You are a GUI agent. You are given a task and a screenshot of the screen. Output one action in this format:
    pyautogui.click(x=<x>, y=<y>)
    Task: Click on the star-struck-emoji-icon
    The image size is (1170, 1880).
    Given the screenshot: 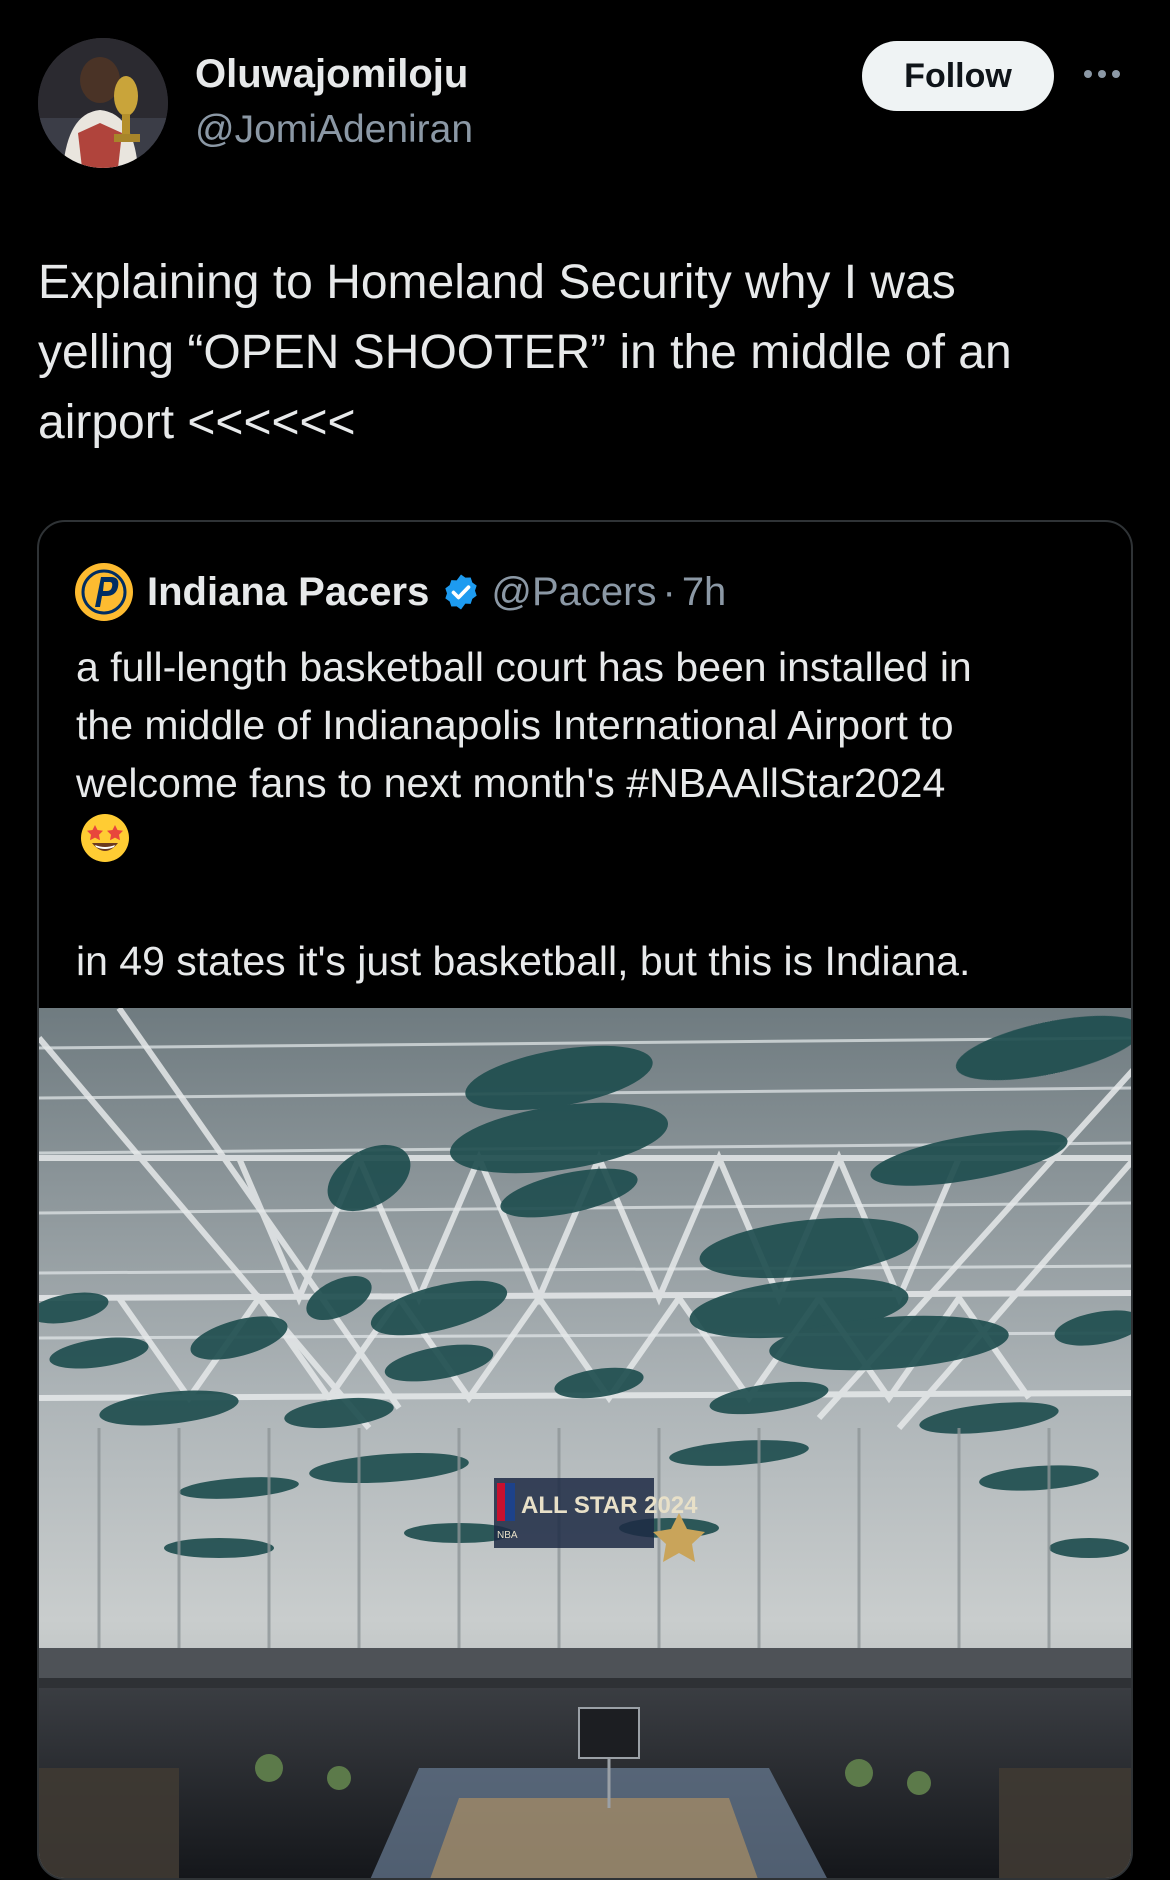 What is the action you would take?
    pyautogui.click(x=105, y=838)
    